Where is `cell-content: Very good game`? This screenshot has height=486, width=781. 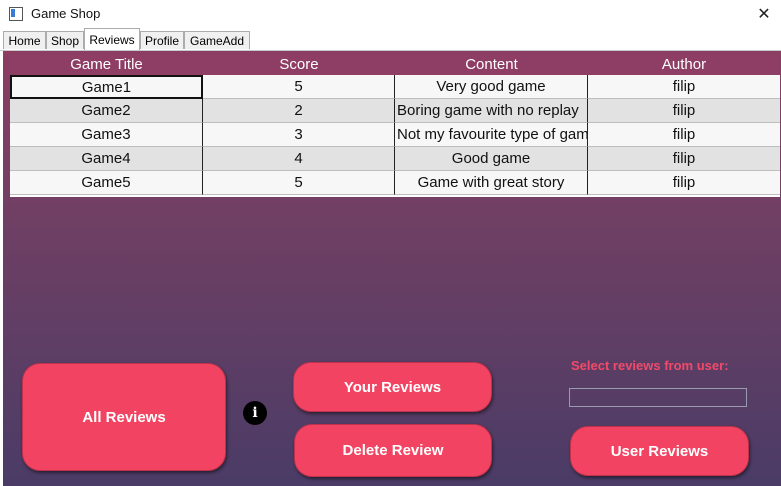 cell-content: Very good game is located at coordinates (491, 87).